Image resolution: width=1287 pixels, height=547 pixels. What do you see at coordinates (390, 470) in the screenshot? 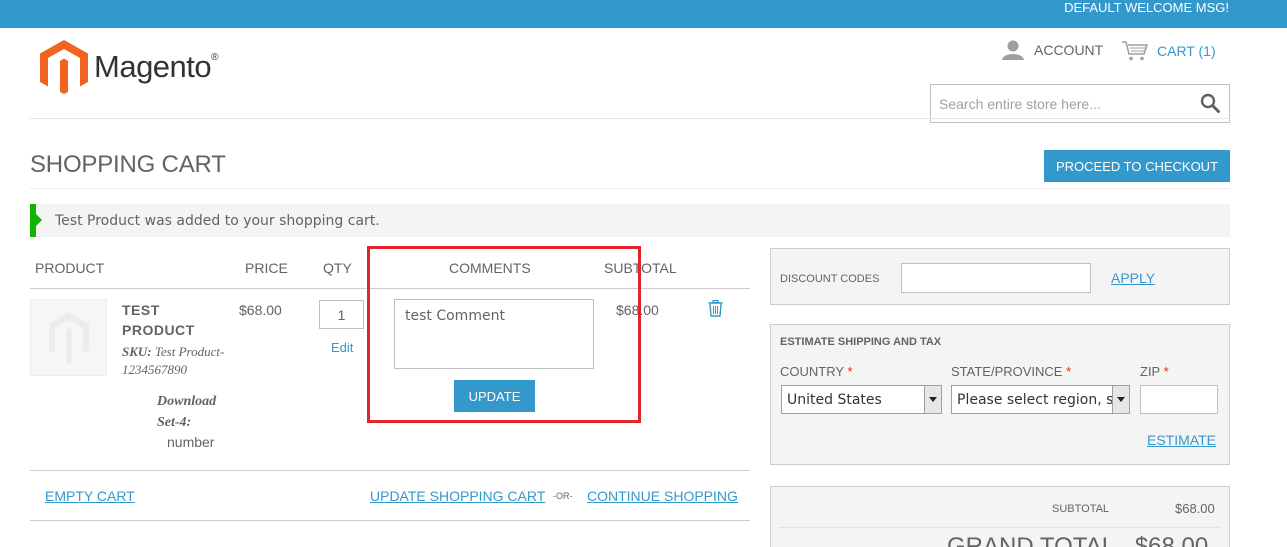
I see `row-divider` at bounding box center [390, 470].